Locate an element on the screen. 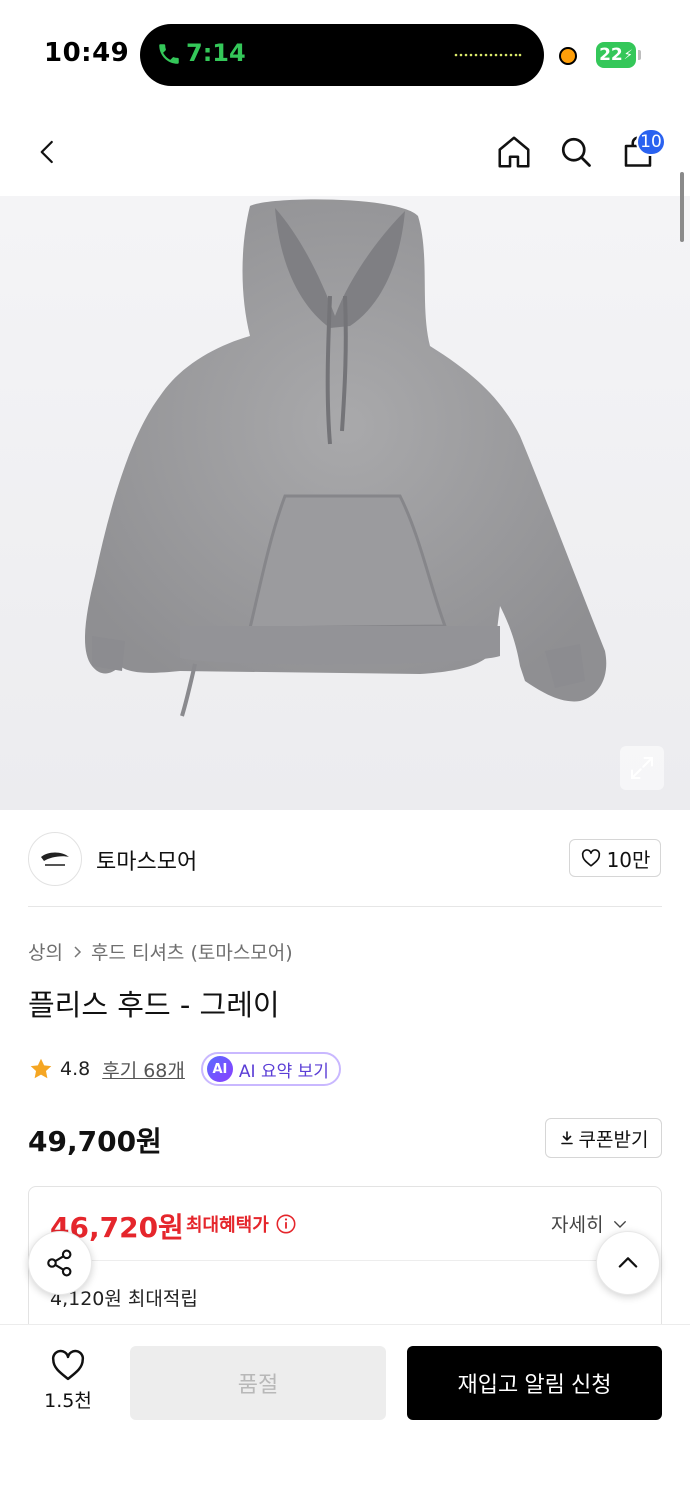 The width and height of the screenshot is (690, 1501). brand-logo-mark is located at coordinates (55, 859).